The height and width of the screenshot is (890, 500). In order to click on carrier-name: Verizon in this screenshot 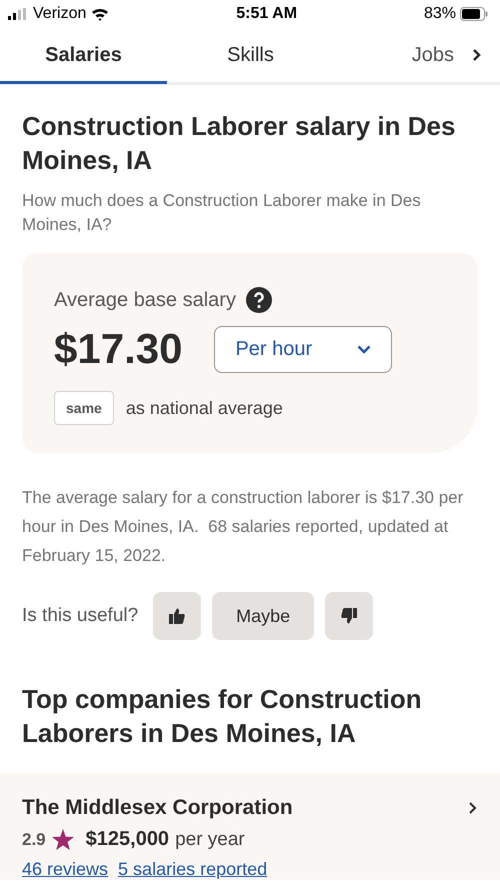, I will do `click(59, 14)`.